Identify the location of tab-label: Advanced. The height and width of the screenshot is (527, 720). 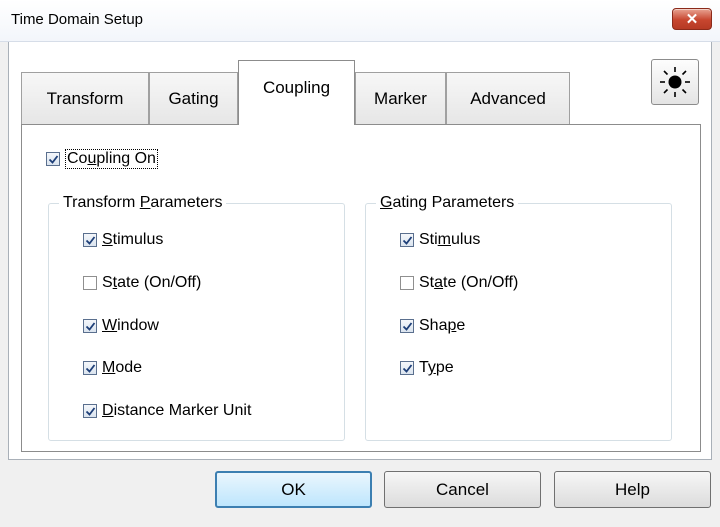
(508, 98).